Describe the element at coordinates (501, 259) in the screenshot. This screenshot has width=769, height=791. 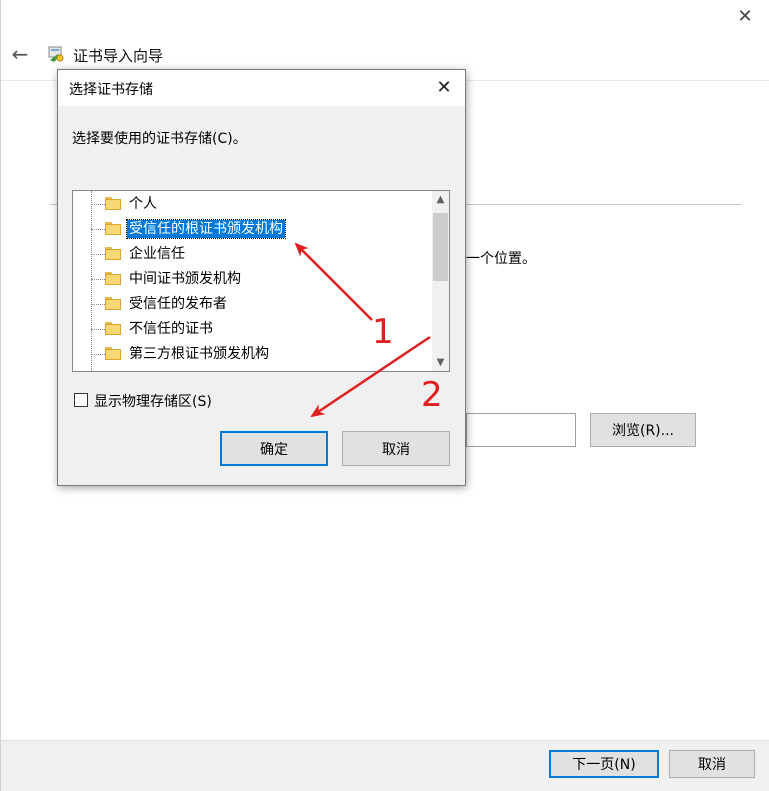
I see `instruction-text: 一个位置。` at that location.